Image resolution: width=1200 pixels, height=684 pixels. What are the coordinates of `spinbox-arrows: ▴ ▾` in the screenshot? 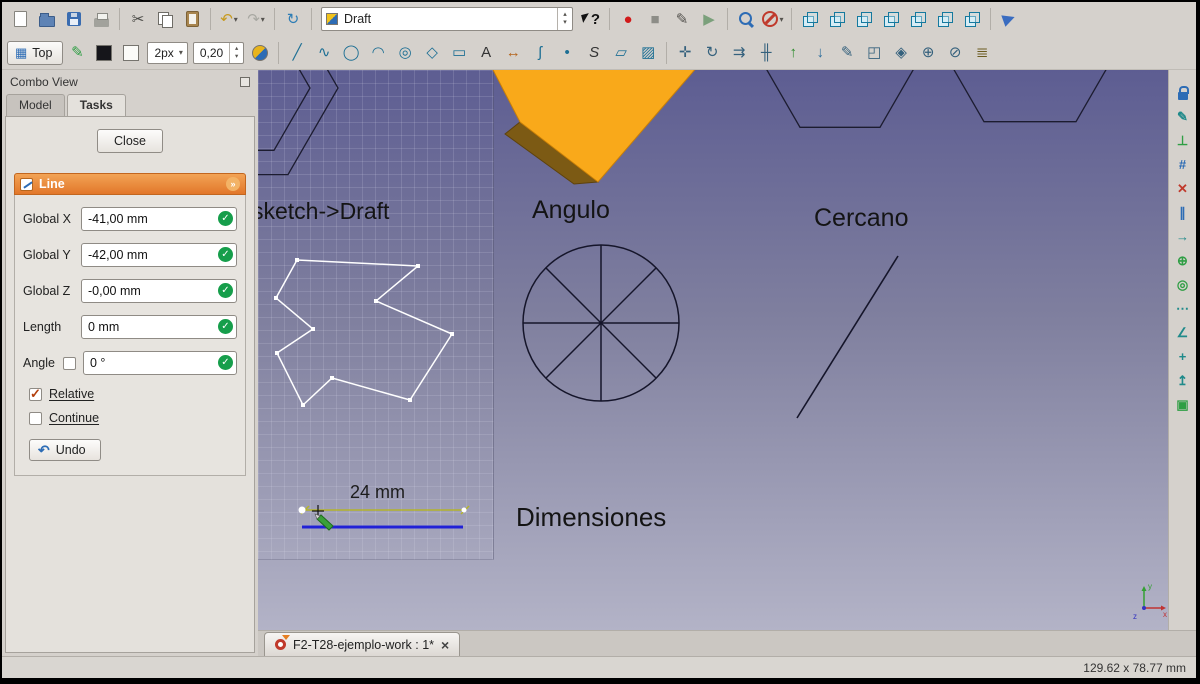 It's located at (236, 52).